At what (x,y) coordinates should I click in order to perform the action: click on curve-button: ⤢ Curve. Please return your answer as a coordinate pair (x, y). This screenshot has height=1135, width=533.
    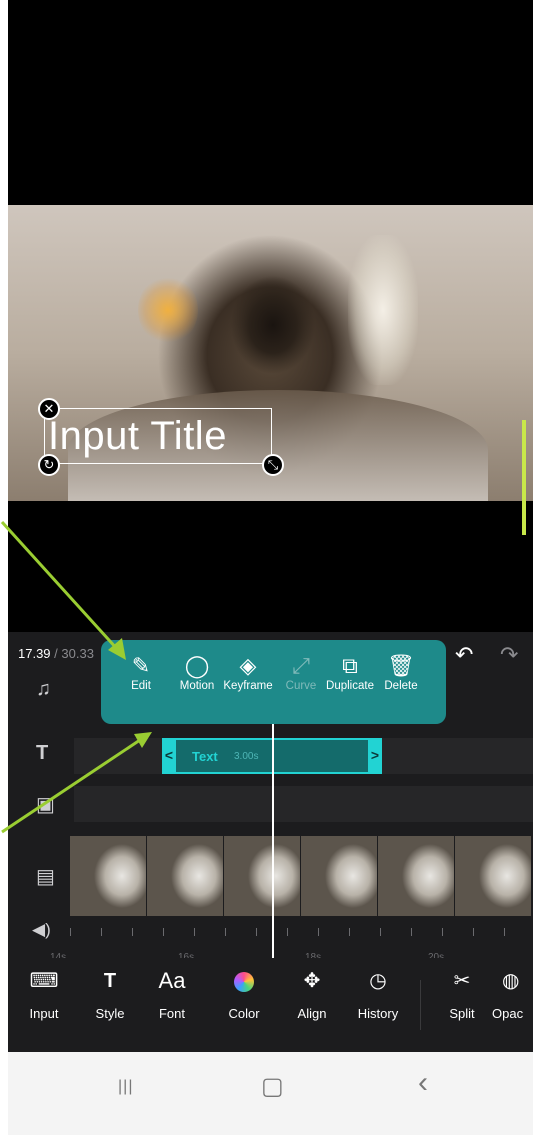
    Looking at the image, I should click on (301, 672).